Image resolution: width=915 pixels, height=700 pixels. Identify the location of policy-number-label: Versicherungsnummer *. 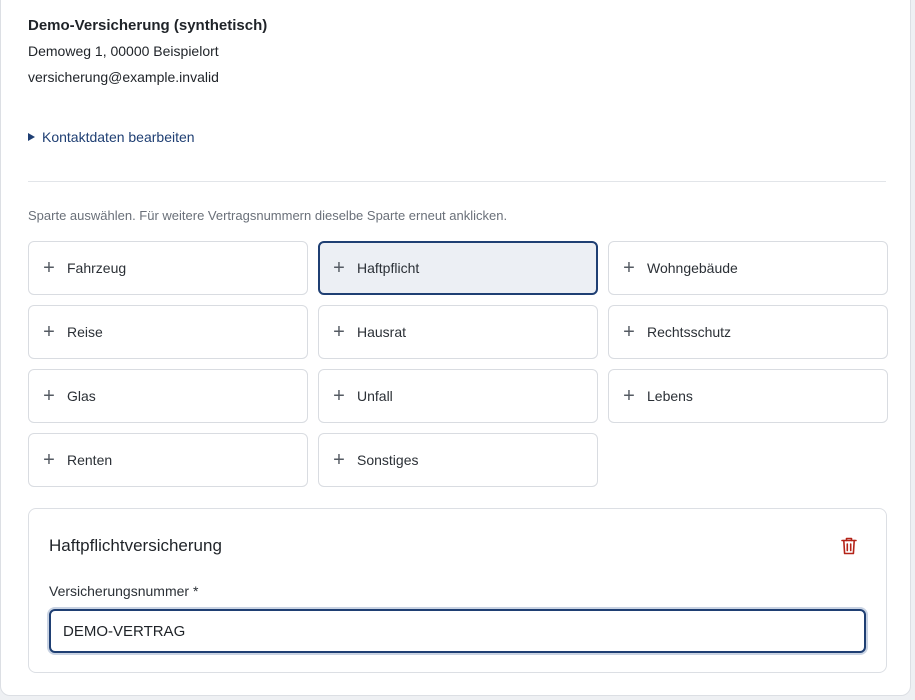
(124, 591).